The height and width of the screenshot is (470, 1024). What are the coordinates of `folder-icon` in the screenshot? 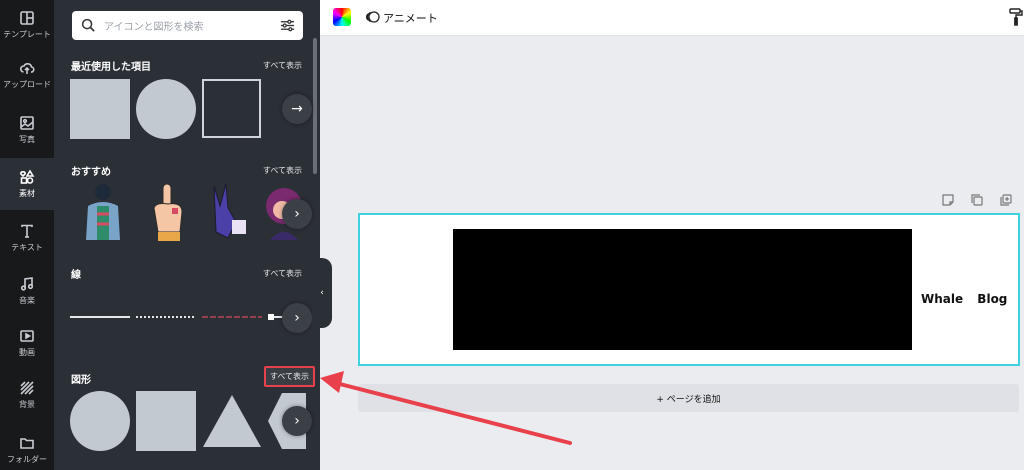 It's located at (27, 443).